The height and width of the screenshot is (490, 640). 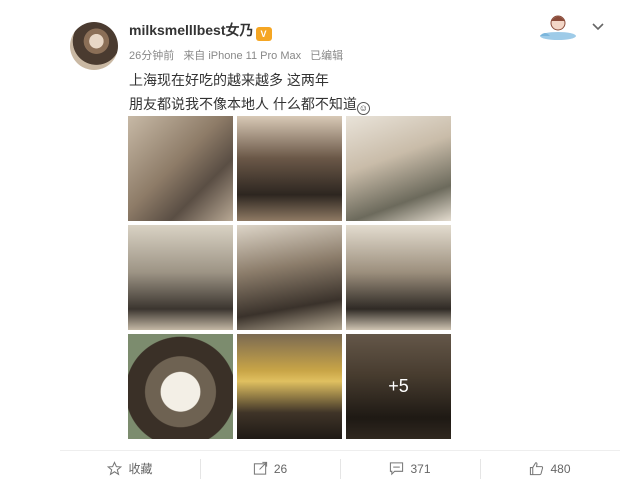 What do you see at coordinates (537, 469) in the screenshot?
I see `thumbs-up-icon` at bounding box center [537, 469].